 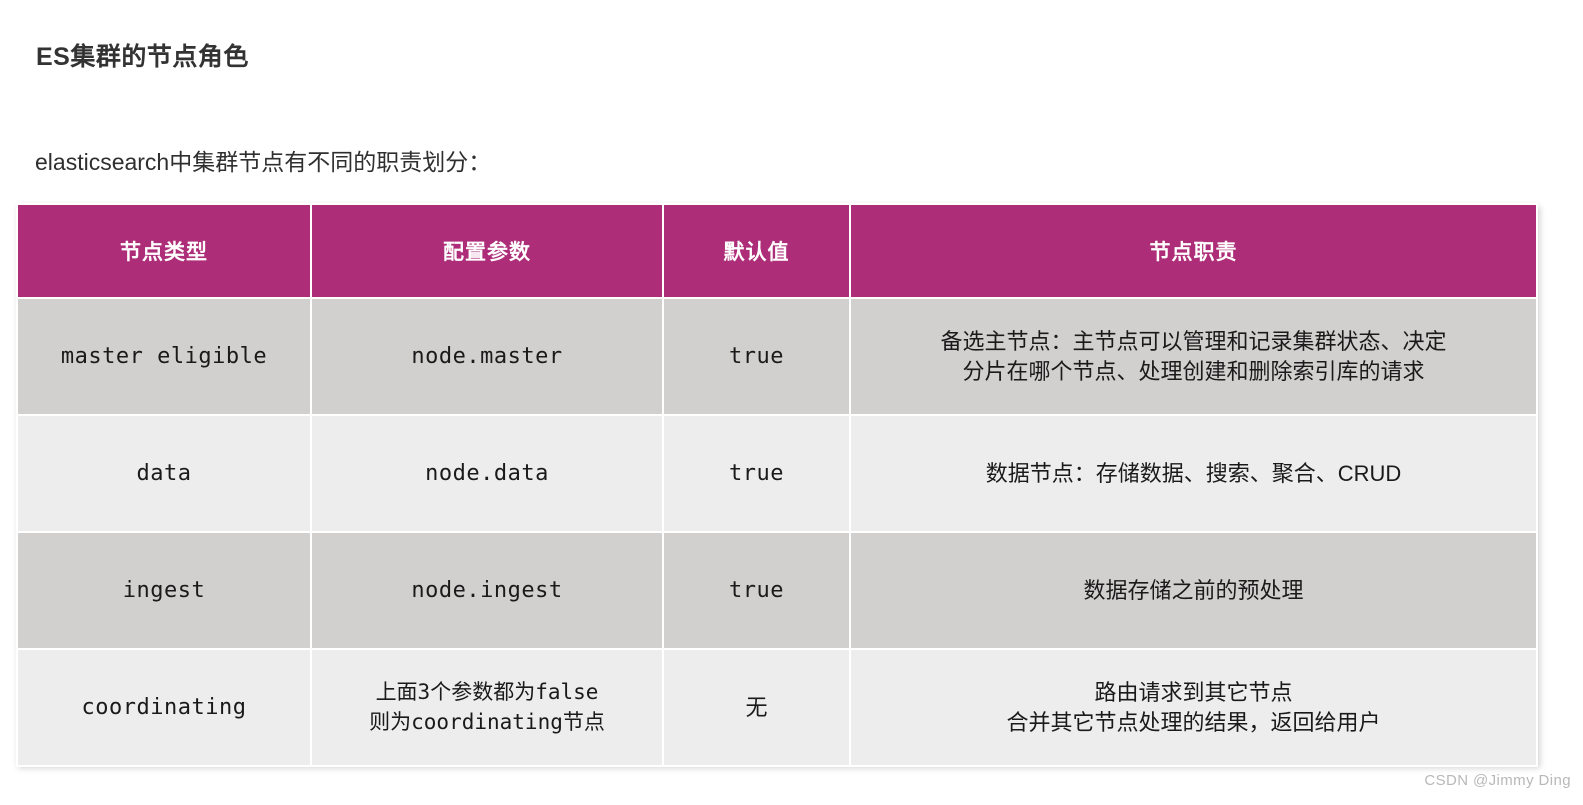 I want to click on responsibility-line-2: 分片在哪个节点、处理创建和删除索引库的请求, so click(x=1193, y=371).